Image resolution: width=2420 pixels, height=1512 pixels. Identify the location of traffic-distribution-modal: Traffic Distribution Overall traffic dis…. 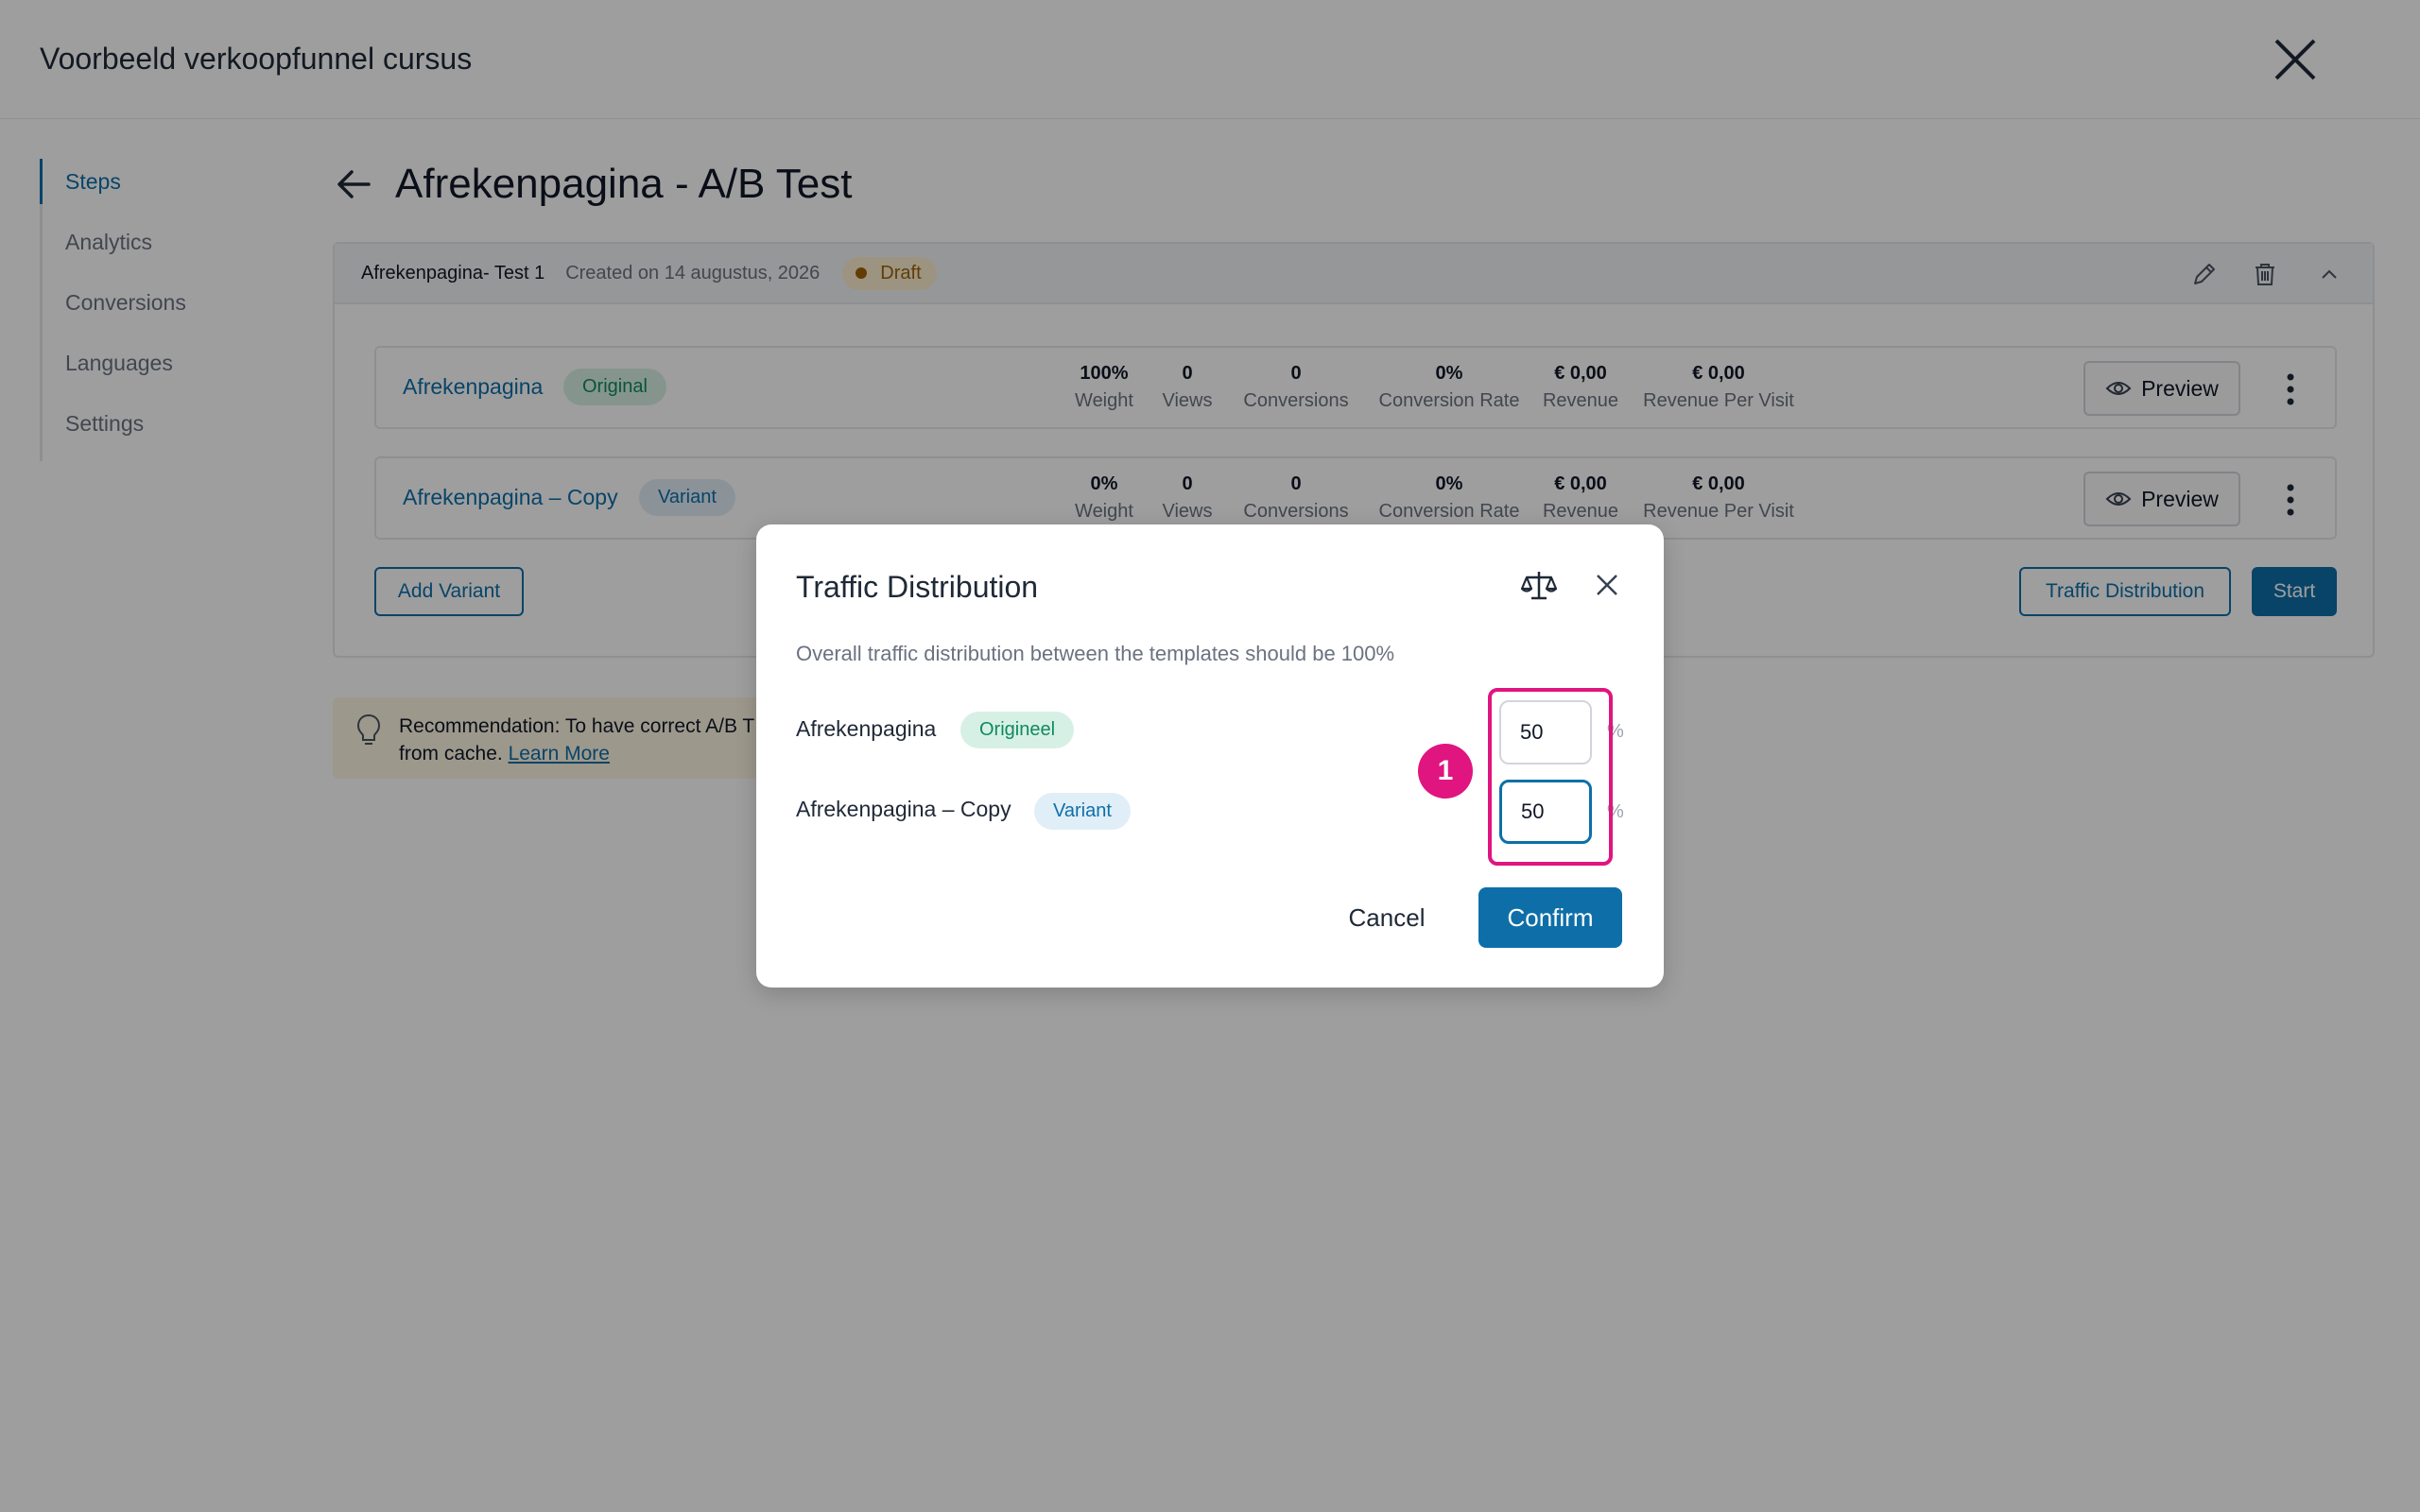
(1210, 756).